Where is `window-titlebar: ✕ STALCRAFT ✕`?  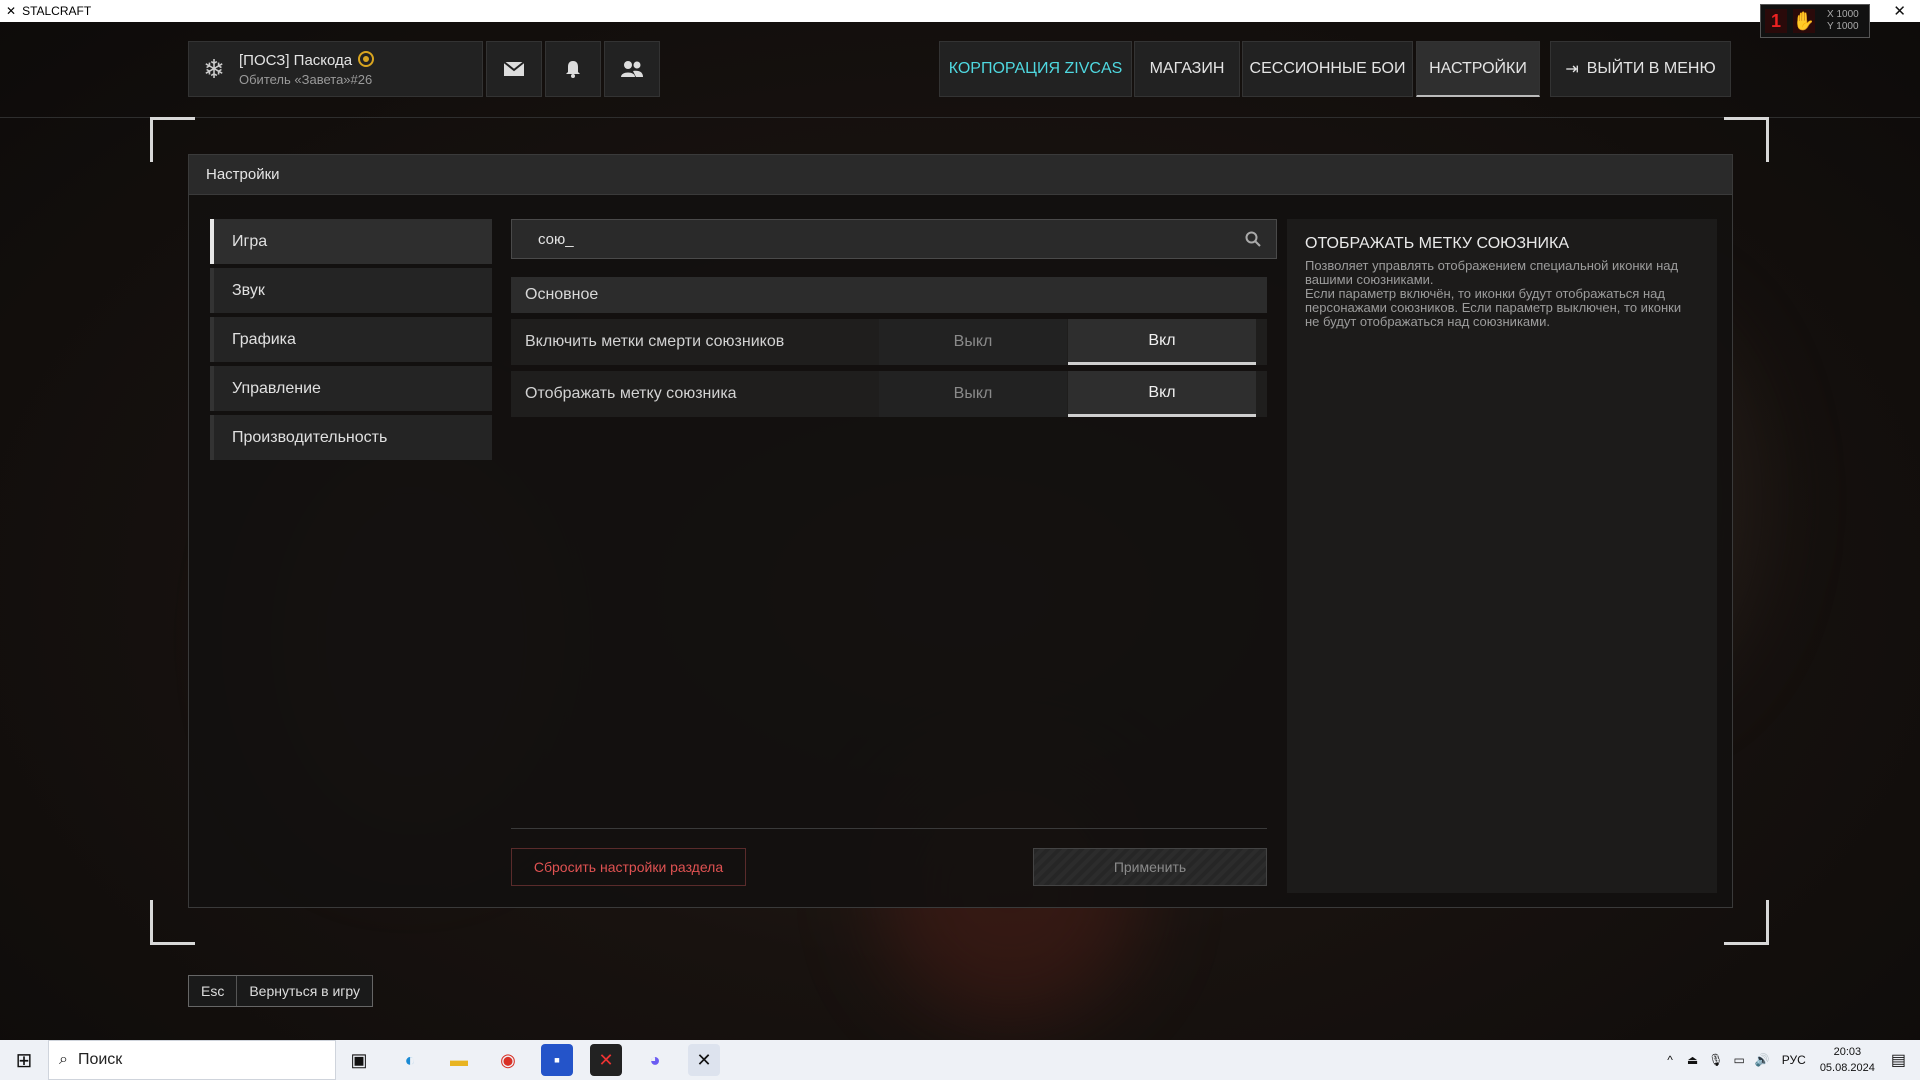
window-titlebar: ✕ STALCRAFT ✕ is located at coordinates (960, 11).